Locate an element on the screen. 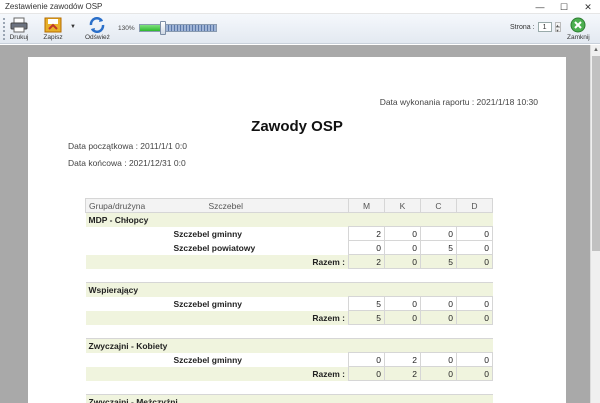  start-date: Data początkowa : 2011/1/1 0:0 is located at coordinates (127, 146).